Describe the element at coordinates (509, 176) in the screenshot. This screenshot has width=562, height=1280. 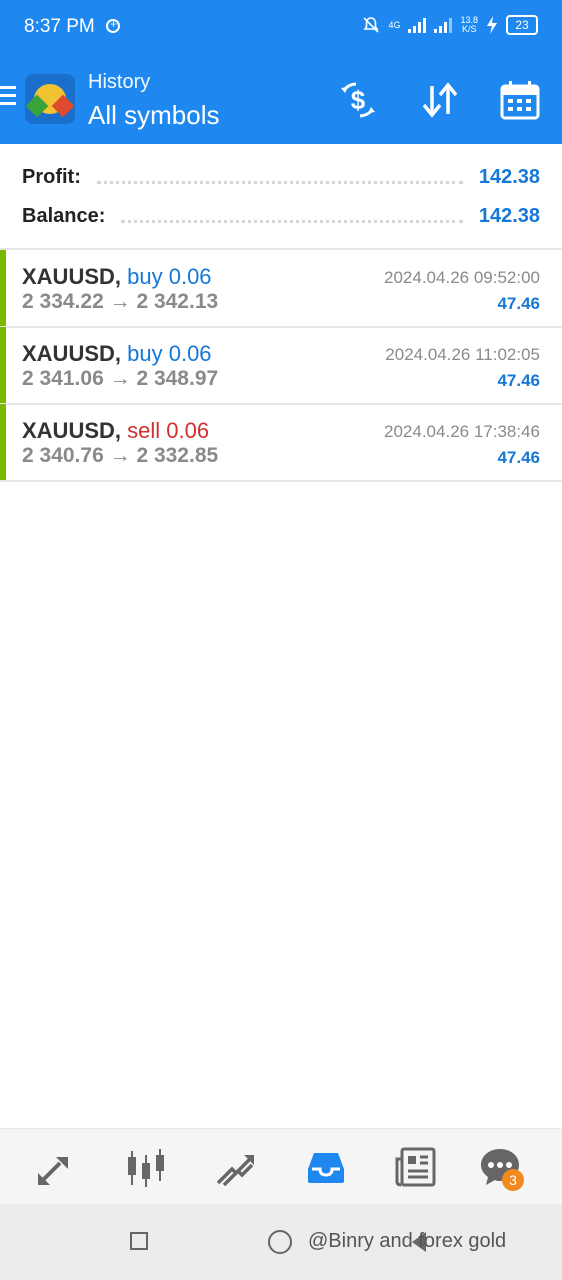
I see `profit-value: 142.38` at that location.